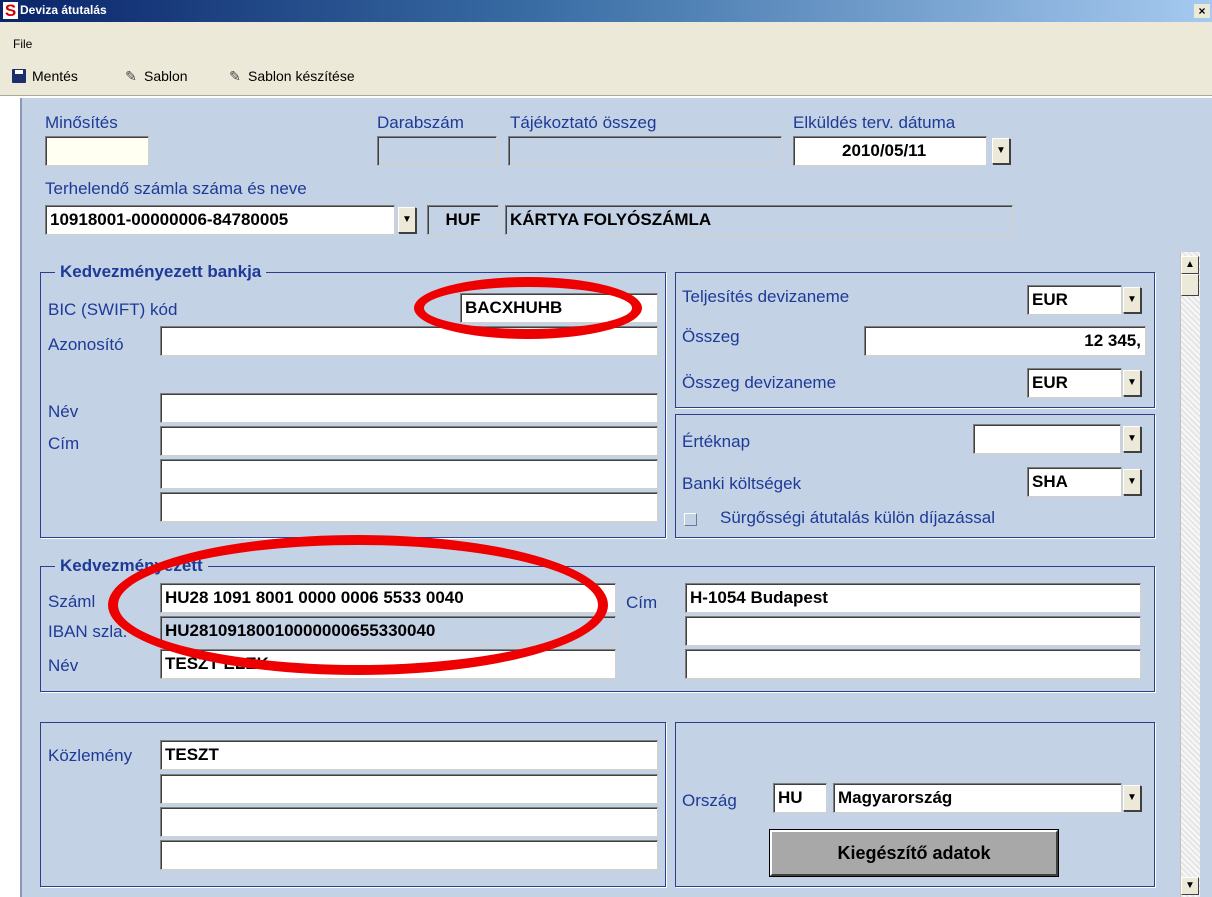 The height and width of the screenshot is (897, 1212). I want to click on teljesites-currency-field: EUR, so click(1074, 300).